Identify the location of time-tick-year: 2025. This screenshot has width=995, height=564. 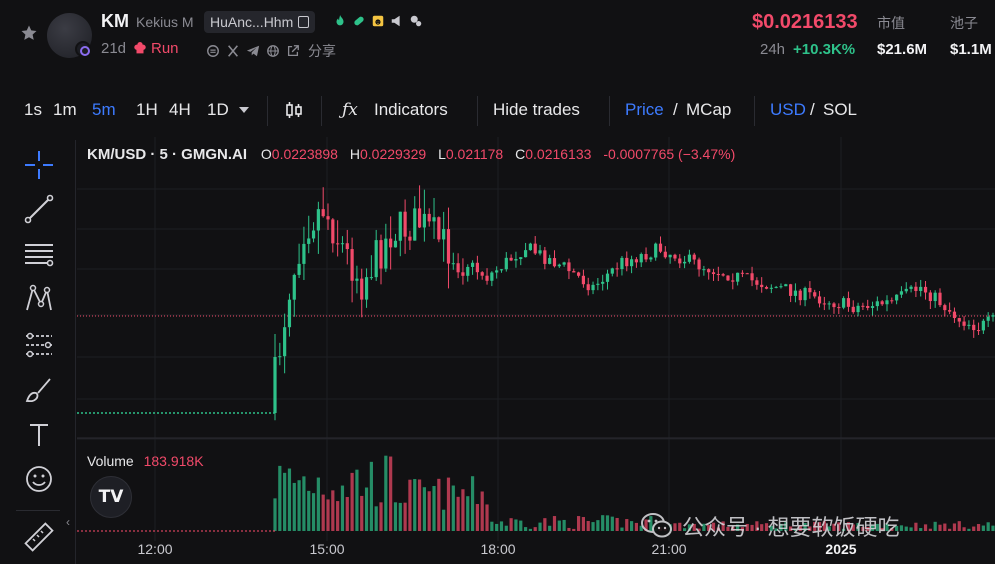
(841, 549).